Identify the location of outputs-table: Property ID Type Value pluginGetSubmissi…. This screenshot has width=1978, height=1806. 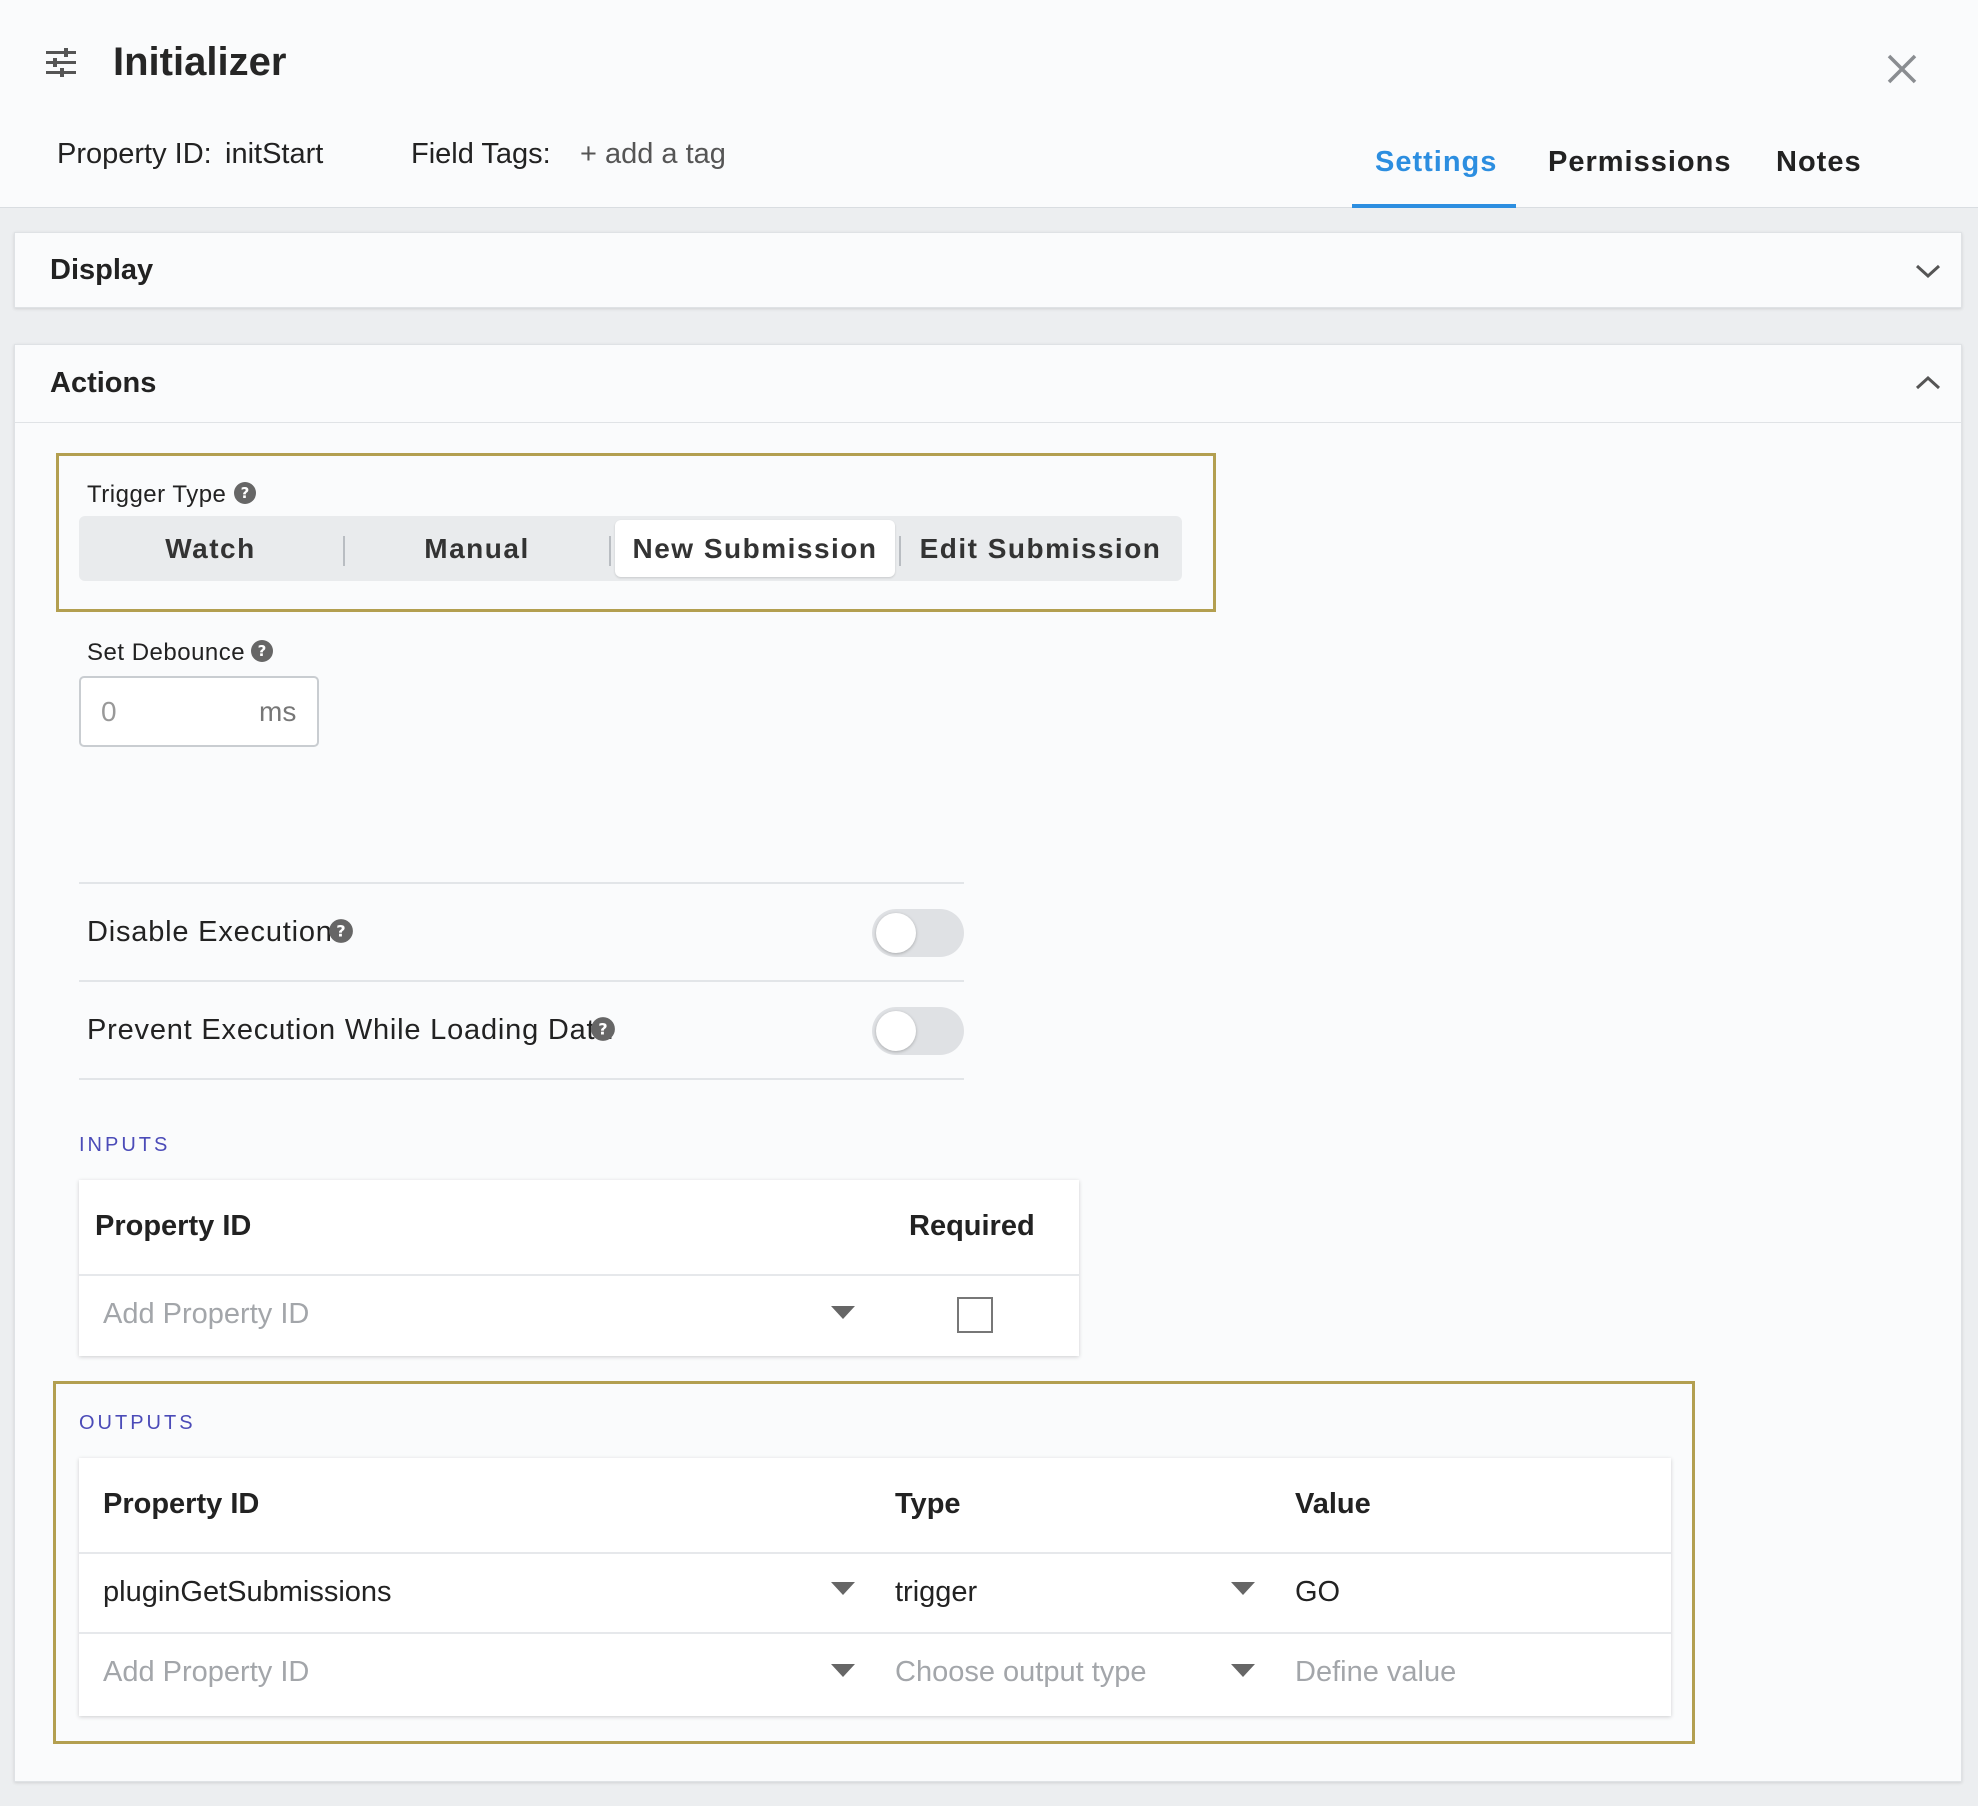
(875, 1587).